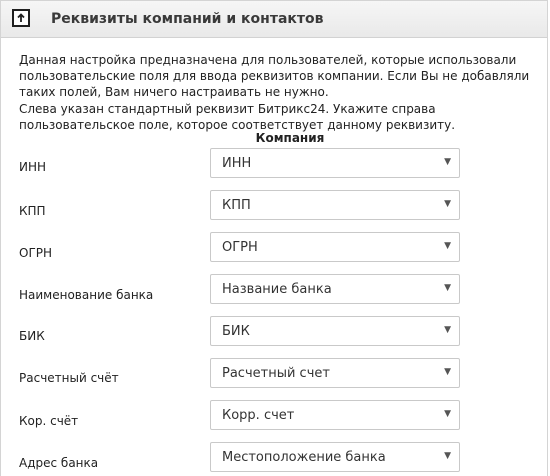 Image resolution: width=550 pixels, height=476 pixels. I want to click on select-account: Расчетный счет ▼, so click(335, 373).